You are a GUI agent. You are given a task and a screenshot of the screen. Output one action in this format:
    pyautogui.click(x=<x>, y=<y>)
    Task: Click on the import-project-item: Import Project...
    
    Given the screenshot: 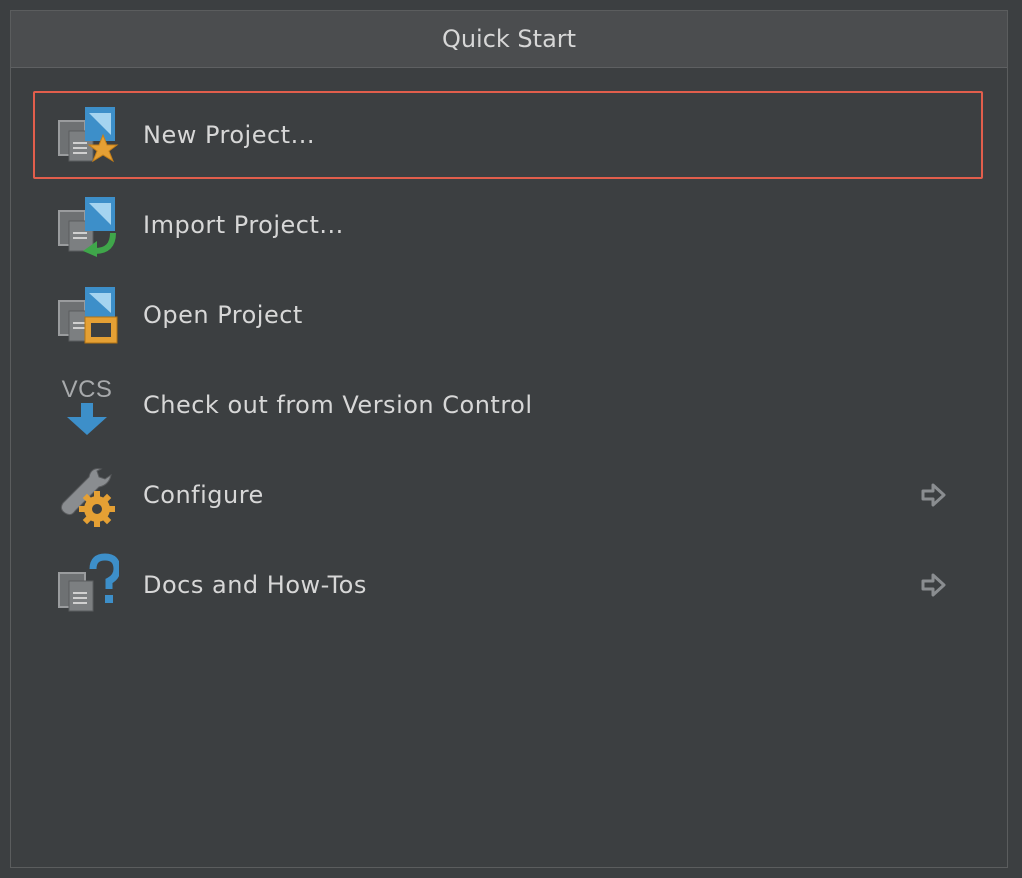 What is the action you would take?
    pyautogui.click(x=508, y=225)
    